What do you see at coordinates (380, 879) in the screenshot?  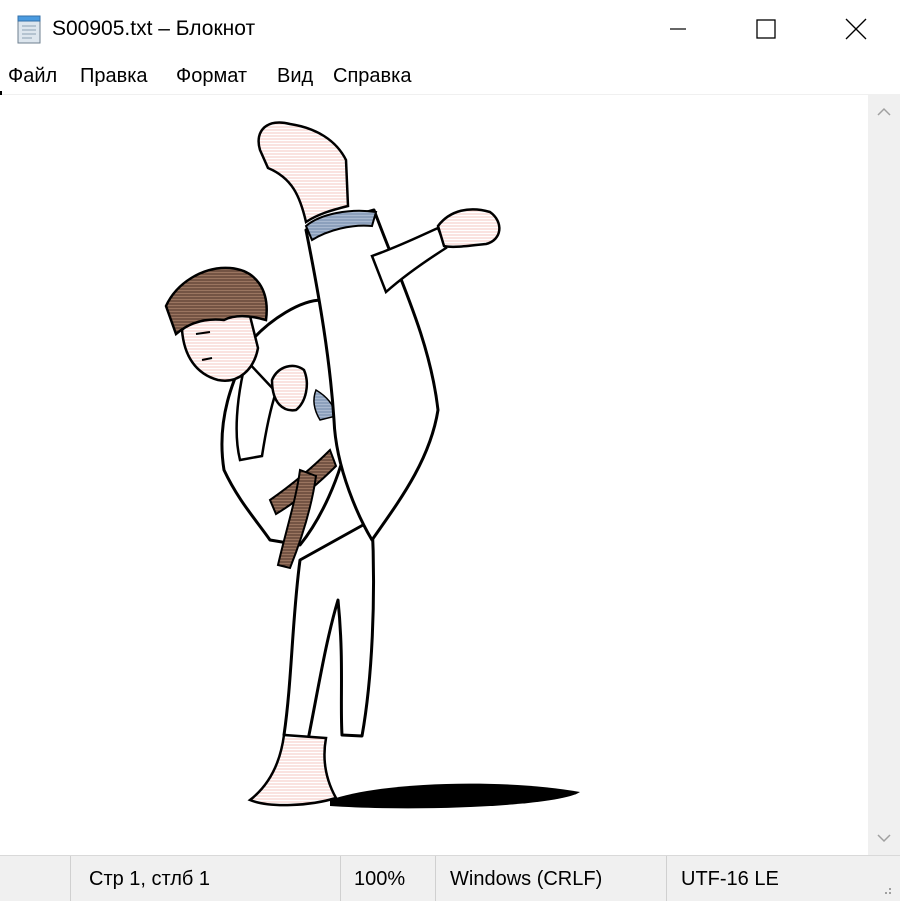 I see `zoom-level: 100%` at bounding box center [380, 879].